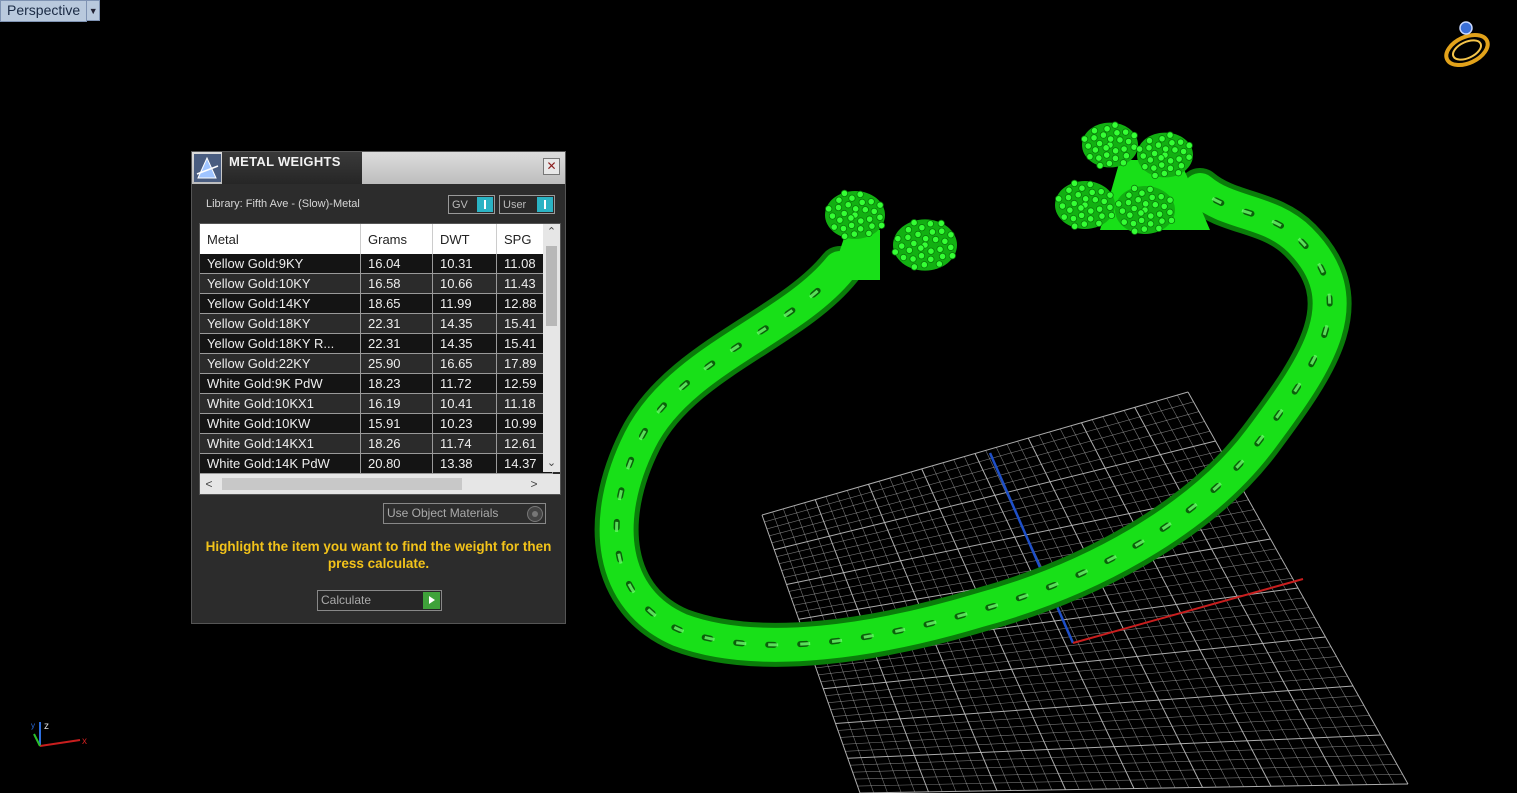 The width and height of the screenshot is (1517, 793). I want to click on ring-icon, so click(1467, 43).